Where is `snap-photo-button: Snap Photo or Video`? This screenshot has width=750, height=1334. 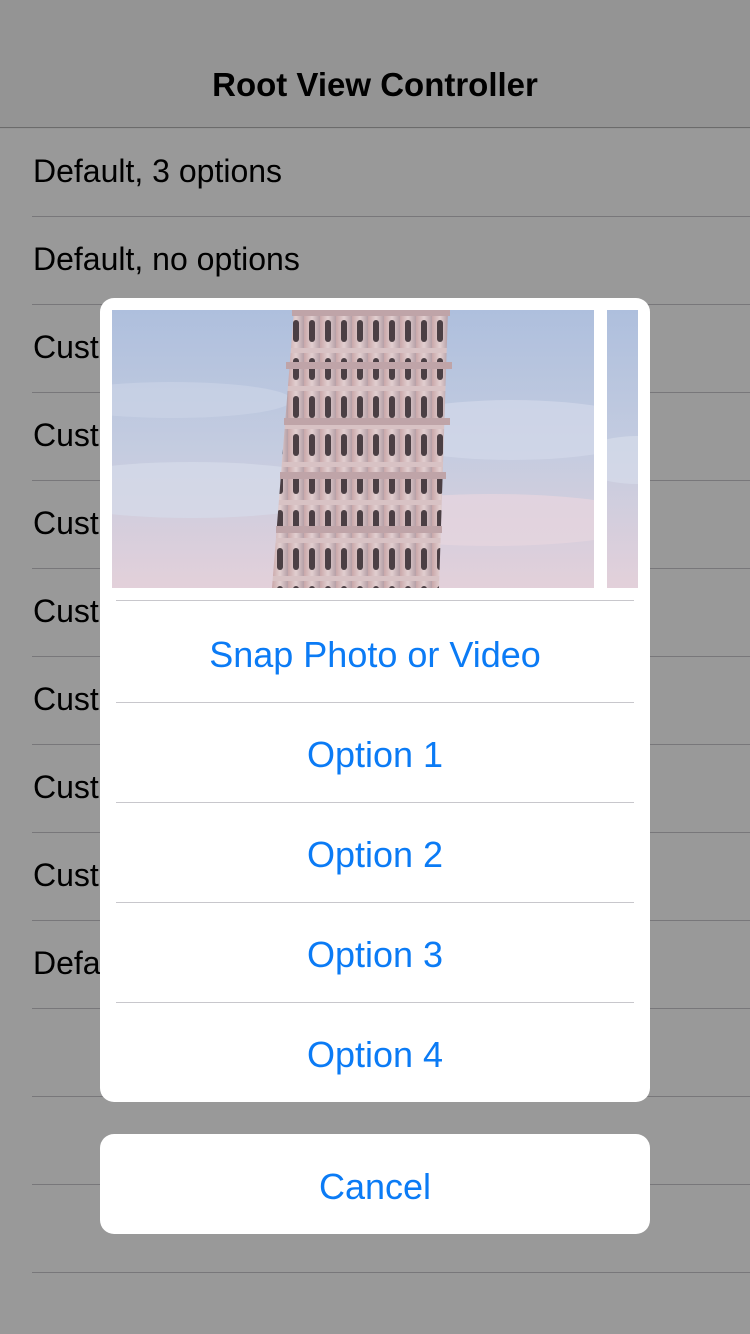 snap-photo-button: Snap Photo or Video is located at coordinates (375, 652).